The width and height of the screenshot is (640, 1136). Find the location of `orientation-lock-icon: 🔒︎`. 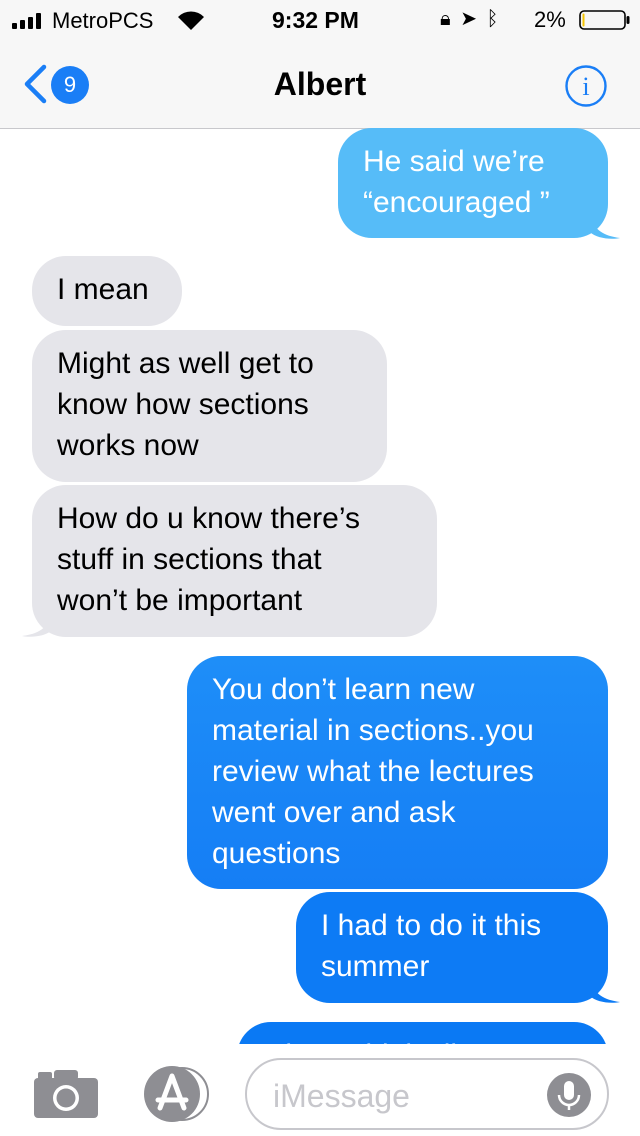

orientation-lock-icon: 🔒︎ is located at coordinates (445, 19).